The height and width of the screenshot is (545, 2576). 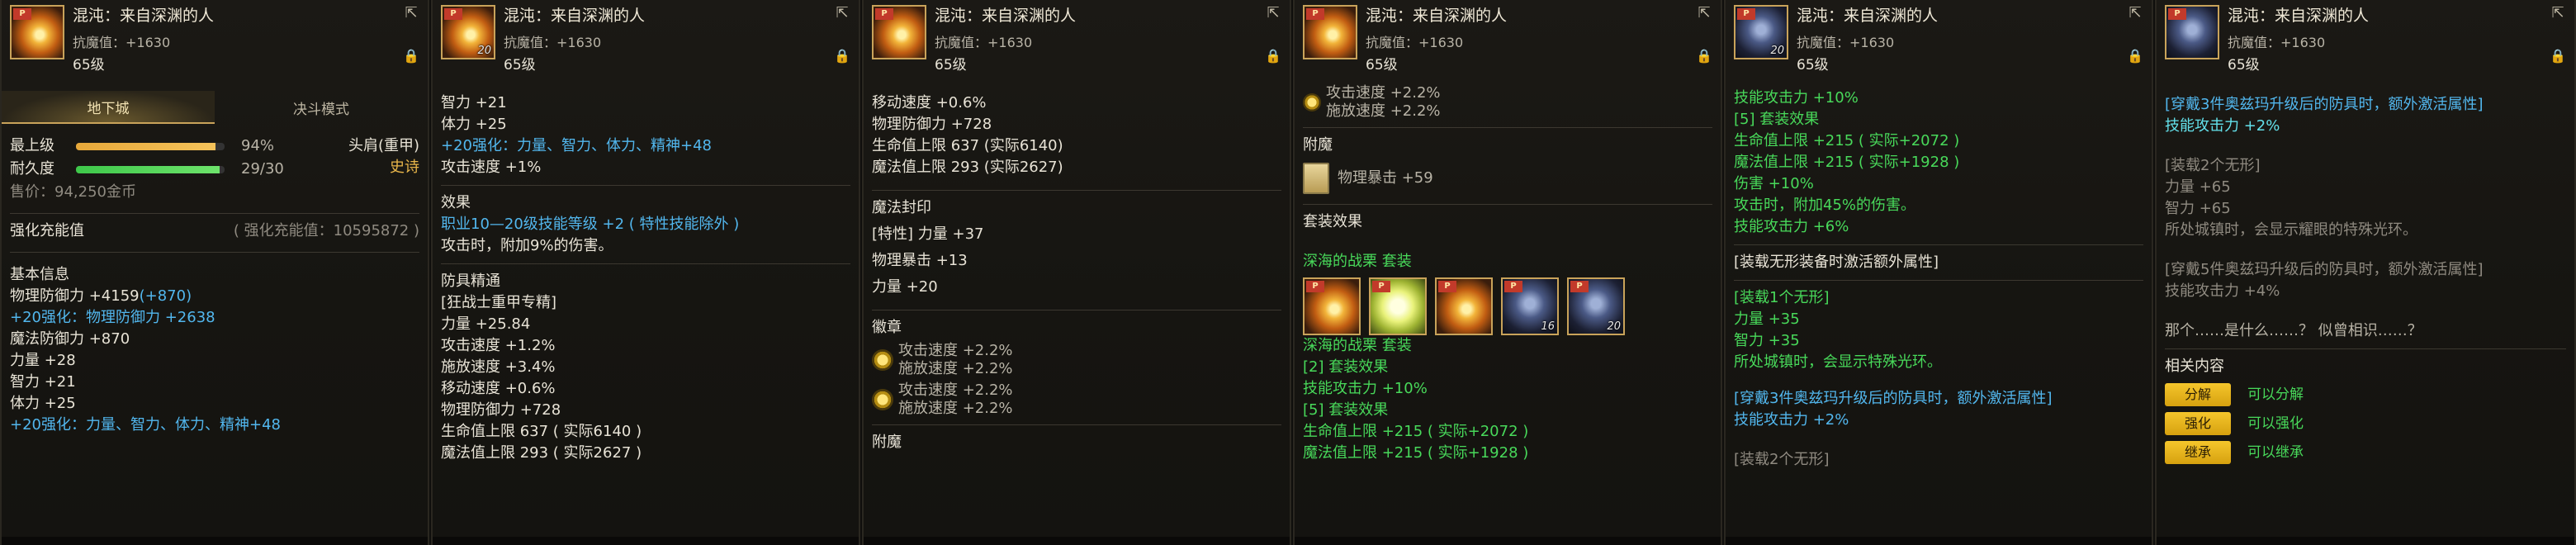 I want to click on set-item-icon: P 20, so click(x=1596, y=306).